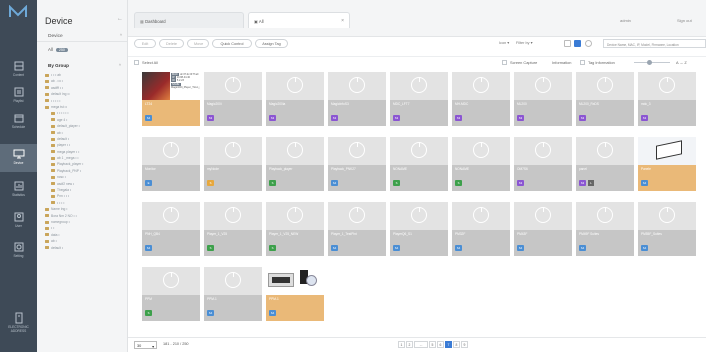  Describe the element at coordinates (625, 20) in the screenshot. I see `user-name: admin` at that location.